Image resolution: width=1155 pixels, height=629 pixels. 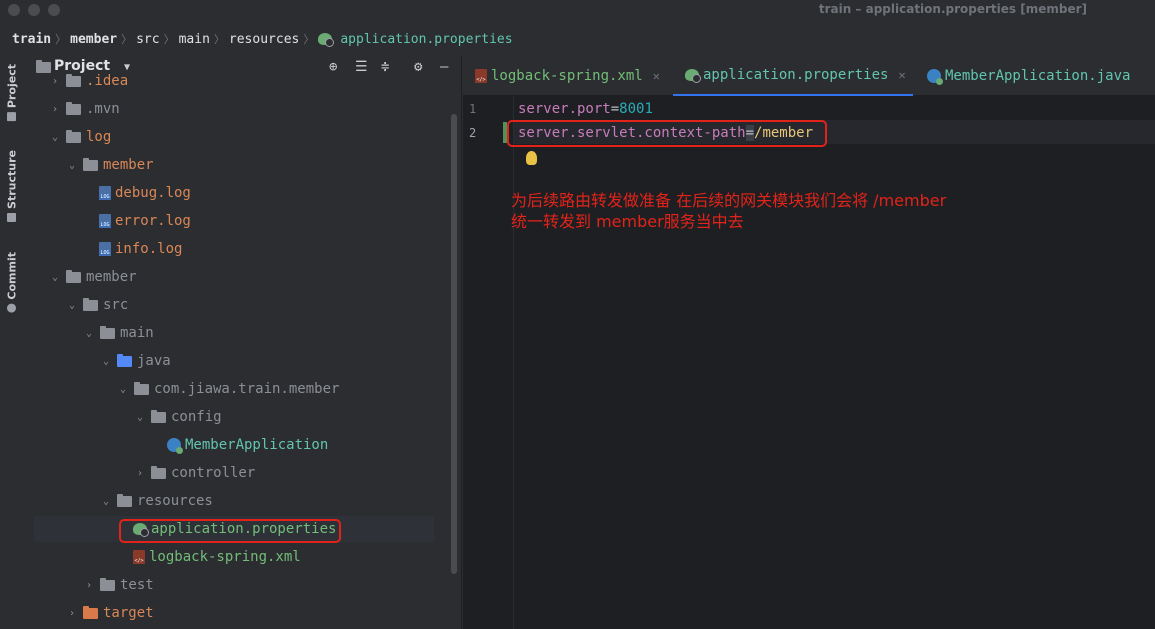 I want to click on tree-item-label: application.properties, so click(x=244, y=529).